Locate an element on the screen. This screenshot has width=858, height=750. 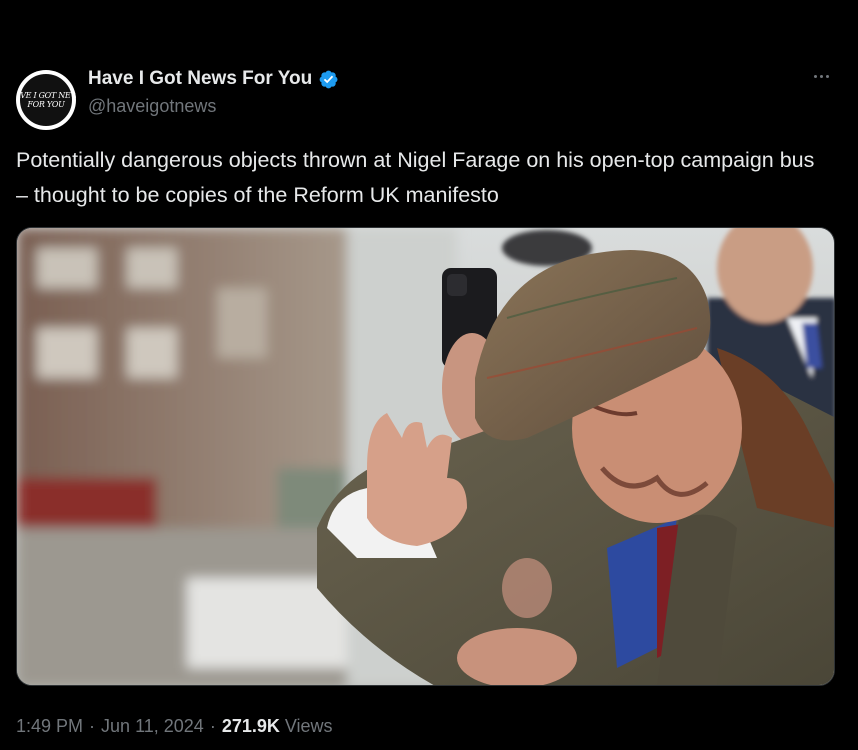
name-row: Have I Got News For You is located at coordinates (213, 79).